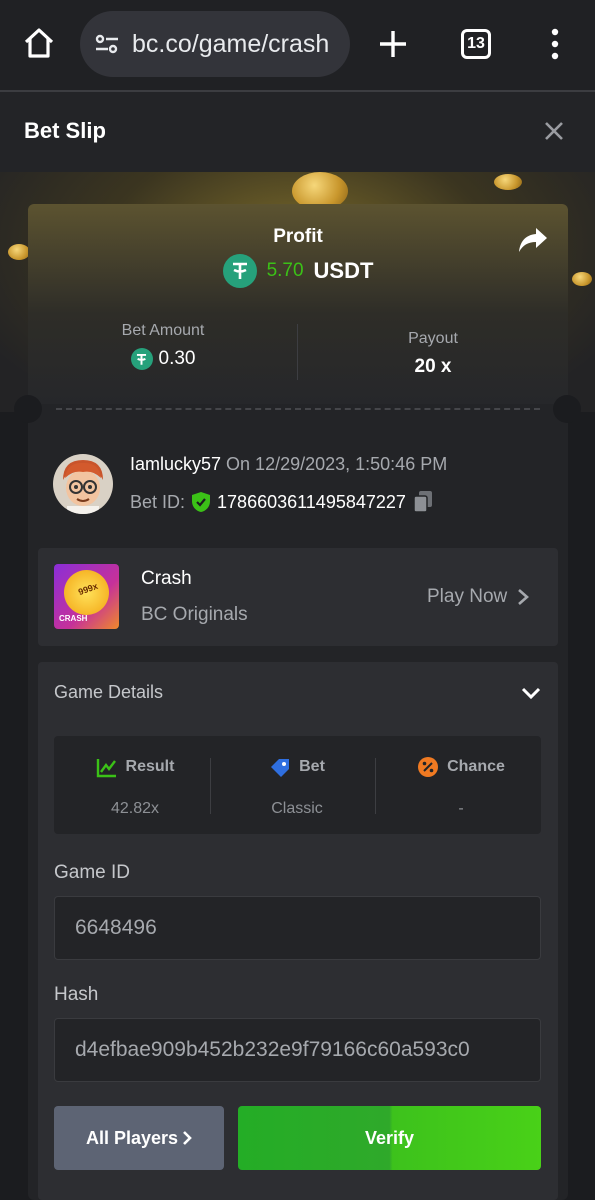  I want to click on bet-amount-stat: Bet Amount 0.30, so click(163, 346).